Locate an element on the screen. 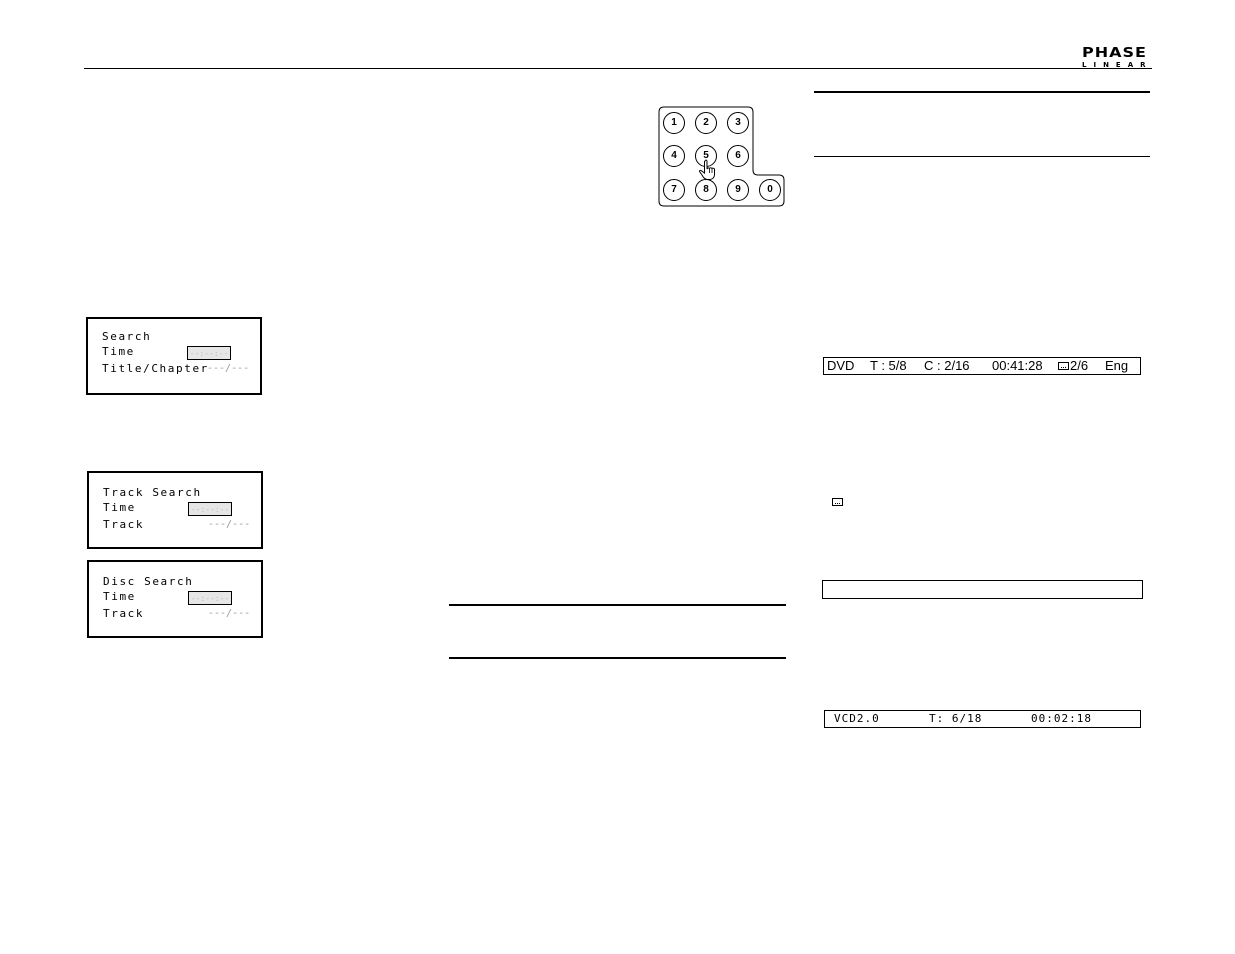 The image size is (1235, 954). note-rule-top is located at coordinates (617, 605).